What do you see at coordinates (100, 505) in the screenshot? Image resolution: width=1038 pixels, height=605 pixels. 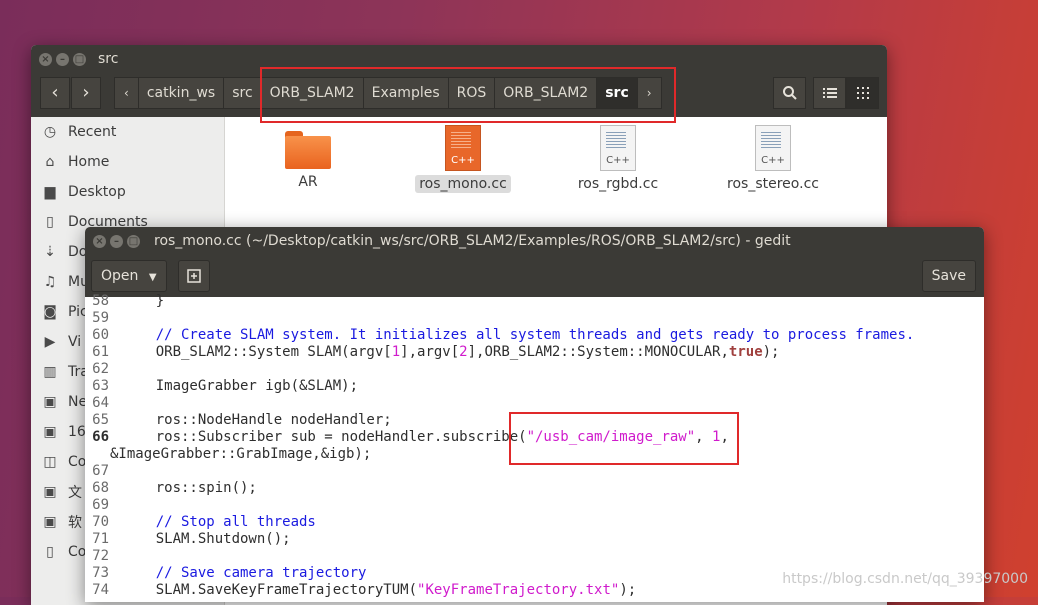 I see `code-line: 69` at bounding box center [100, 505].